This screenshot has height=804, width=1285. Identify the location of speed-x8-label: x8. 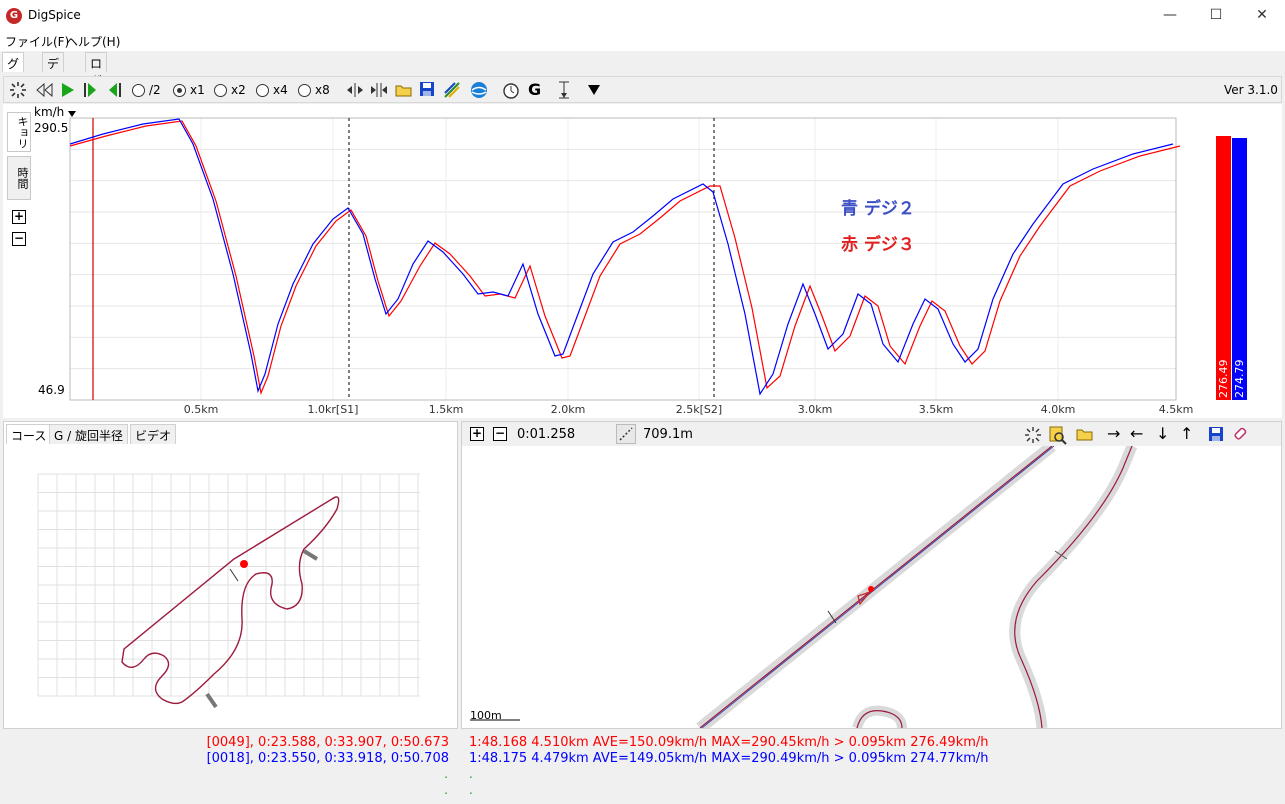
(322, 90).